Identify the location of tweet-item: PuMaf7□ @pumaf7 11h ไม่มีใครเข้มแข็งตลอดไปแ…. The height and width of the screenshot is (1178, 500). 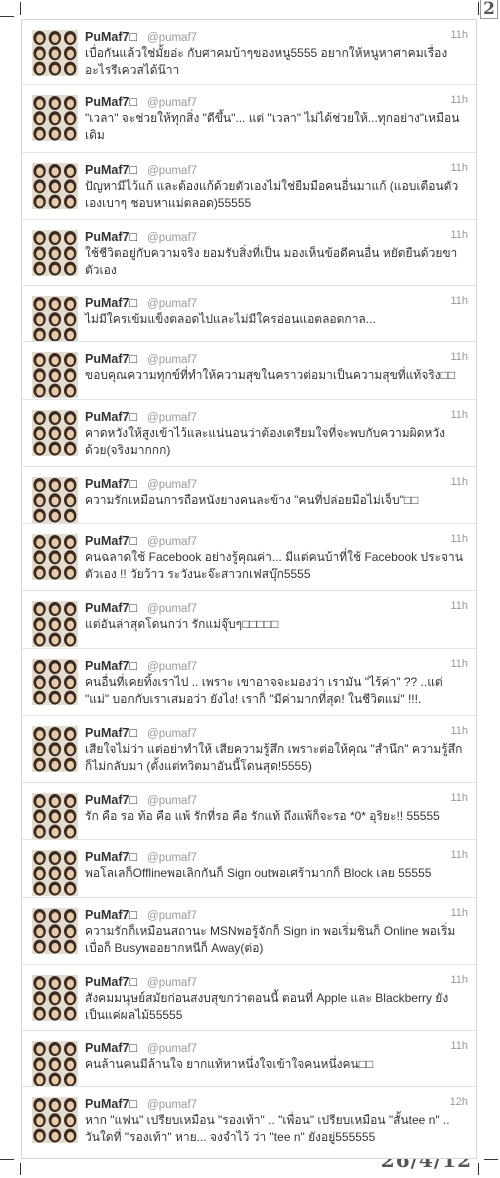
(249, 313).